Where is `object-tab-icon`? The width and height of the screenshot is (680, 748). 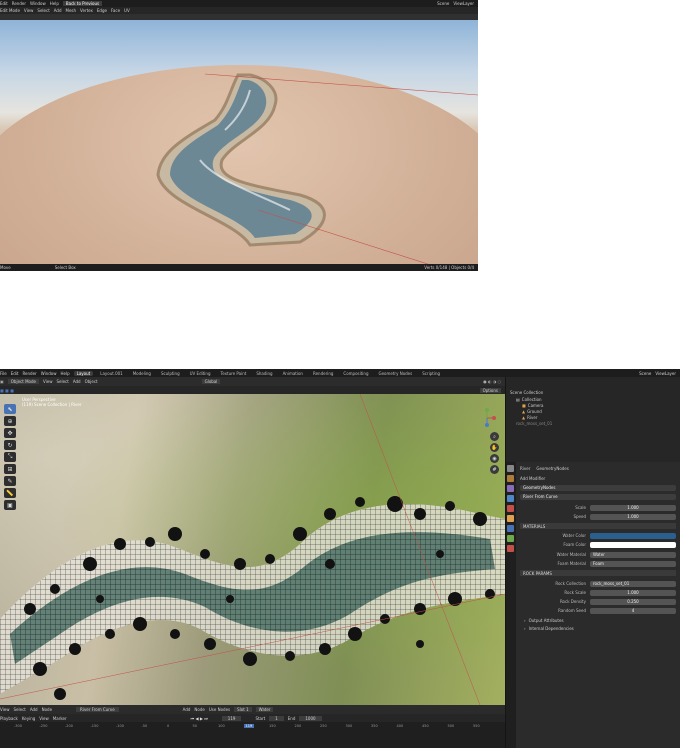 object-tab-icon is located at coordinates (510, 518).